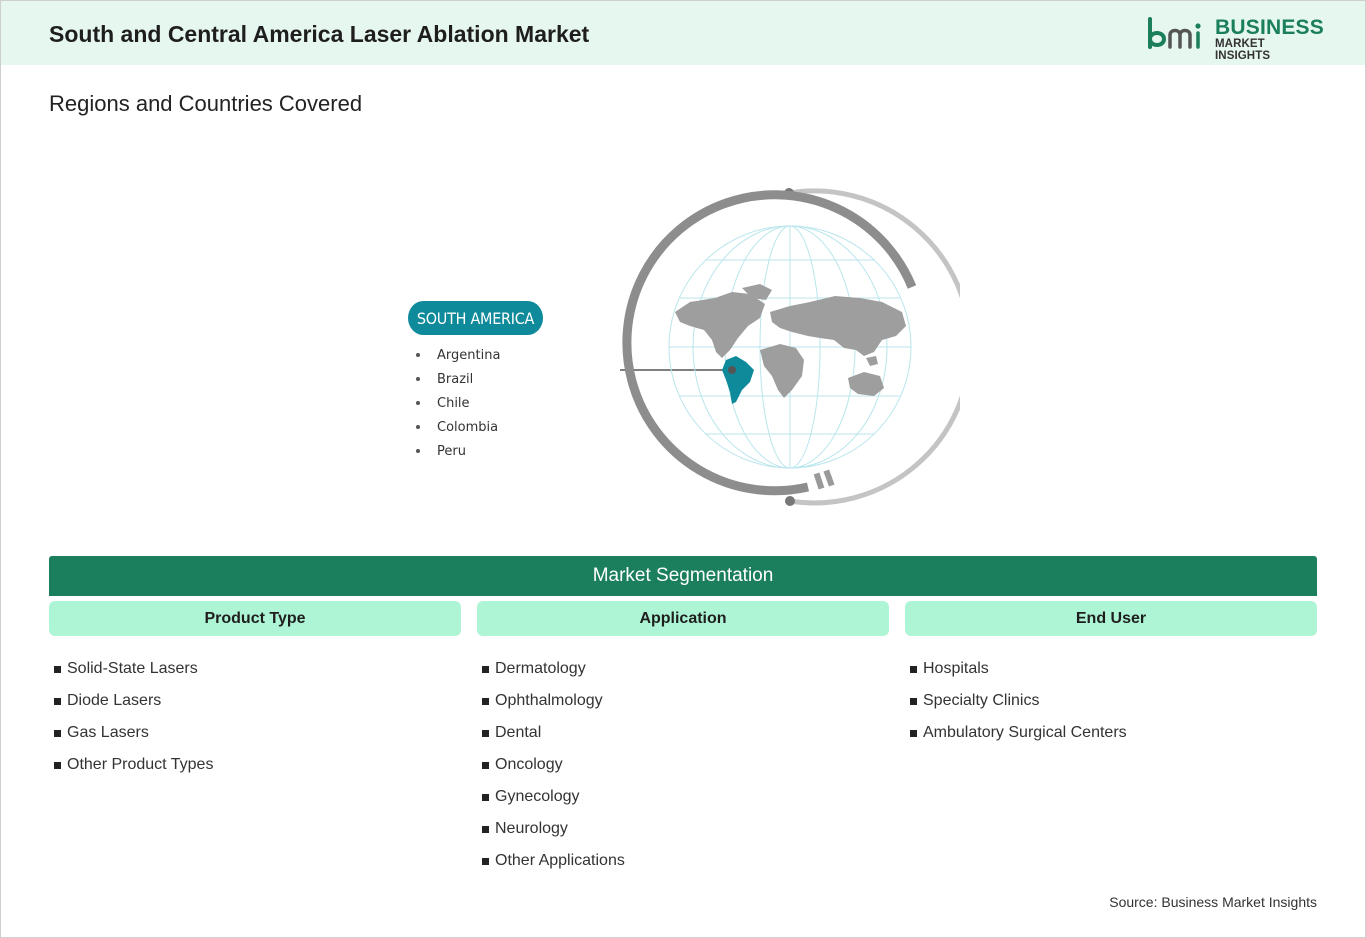 This screenshot has height=938, width=1366. I want to click on bmi-logo: BUSINESS MARKET INSIGHTS, so click(1235, 38).